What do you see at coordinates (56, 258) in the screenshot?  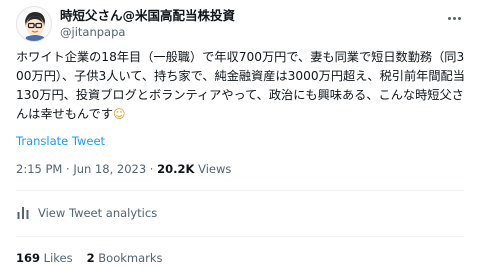 I see `likes-label: Likes` at bounding box center [56, 258].